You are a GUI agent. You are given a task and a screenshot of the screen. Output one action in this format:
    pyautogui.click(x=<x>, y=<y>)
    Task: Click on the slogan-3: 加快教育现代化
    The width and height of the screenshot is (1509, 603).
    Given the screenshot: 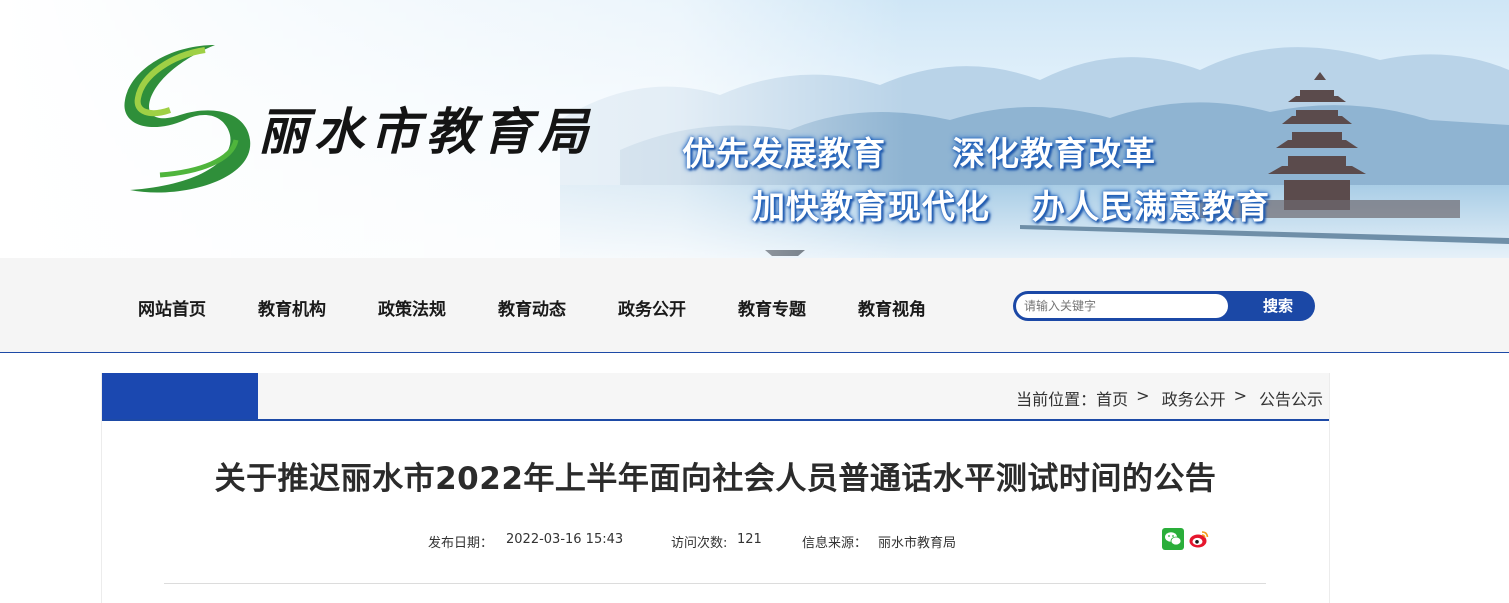 What is the action you would take?
    pyautogui.click(x=871, y=206)
    